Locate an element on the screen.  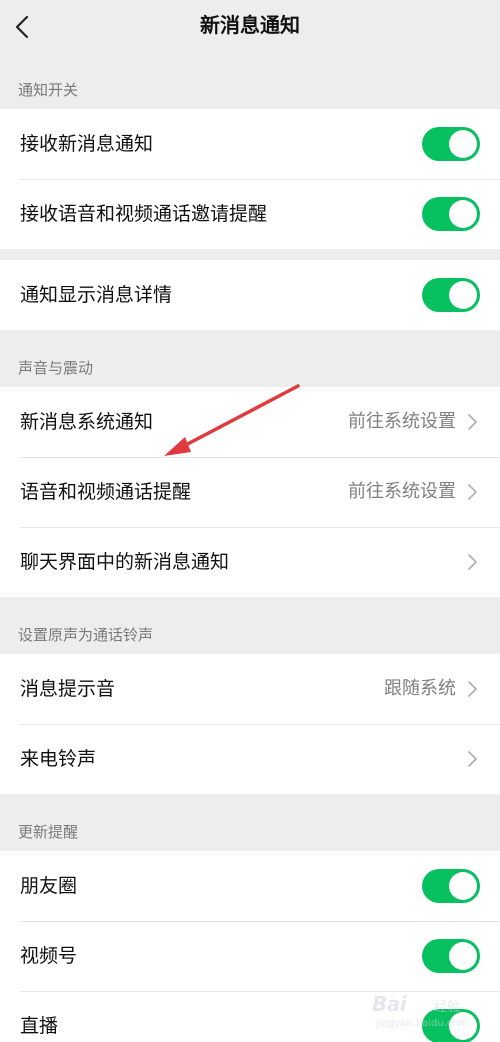
row-label: 直播 is located at coordinates (39, 1026).